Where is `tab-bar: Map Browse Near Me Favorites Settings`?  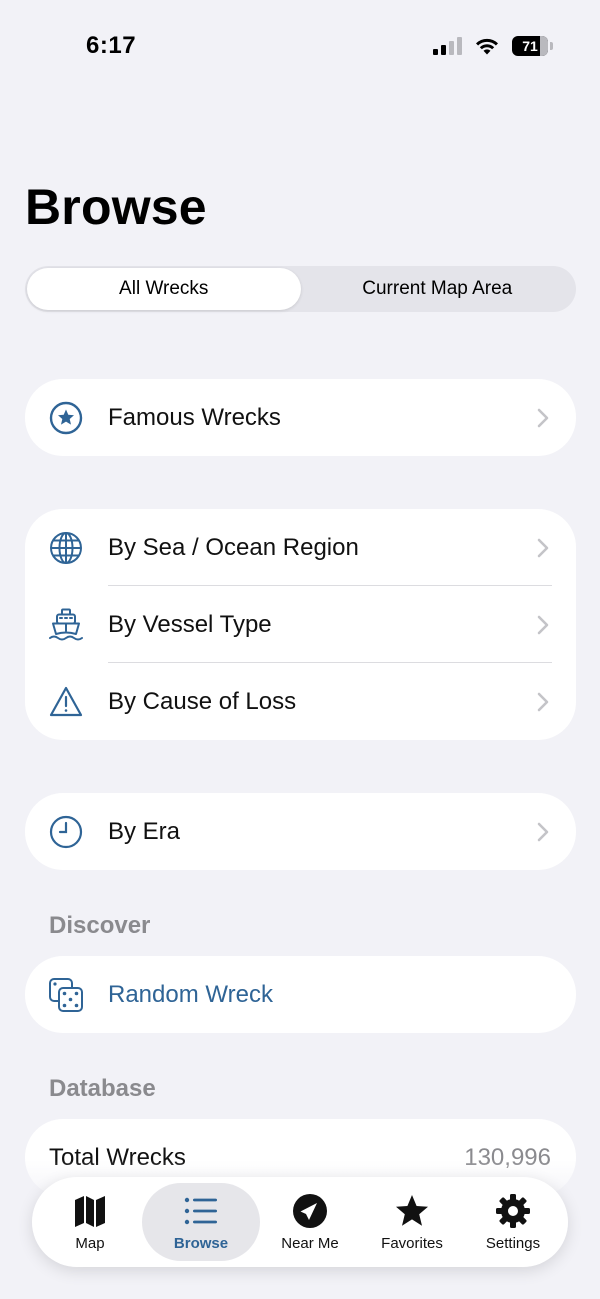
tab-bar: Map Browse Near Me Favorites Settings is located at coordinates (300, 1222).